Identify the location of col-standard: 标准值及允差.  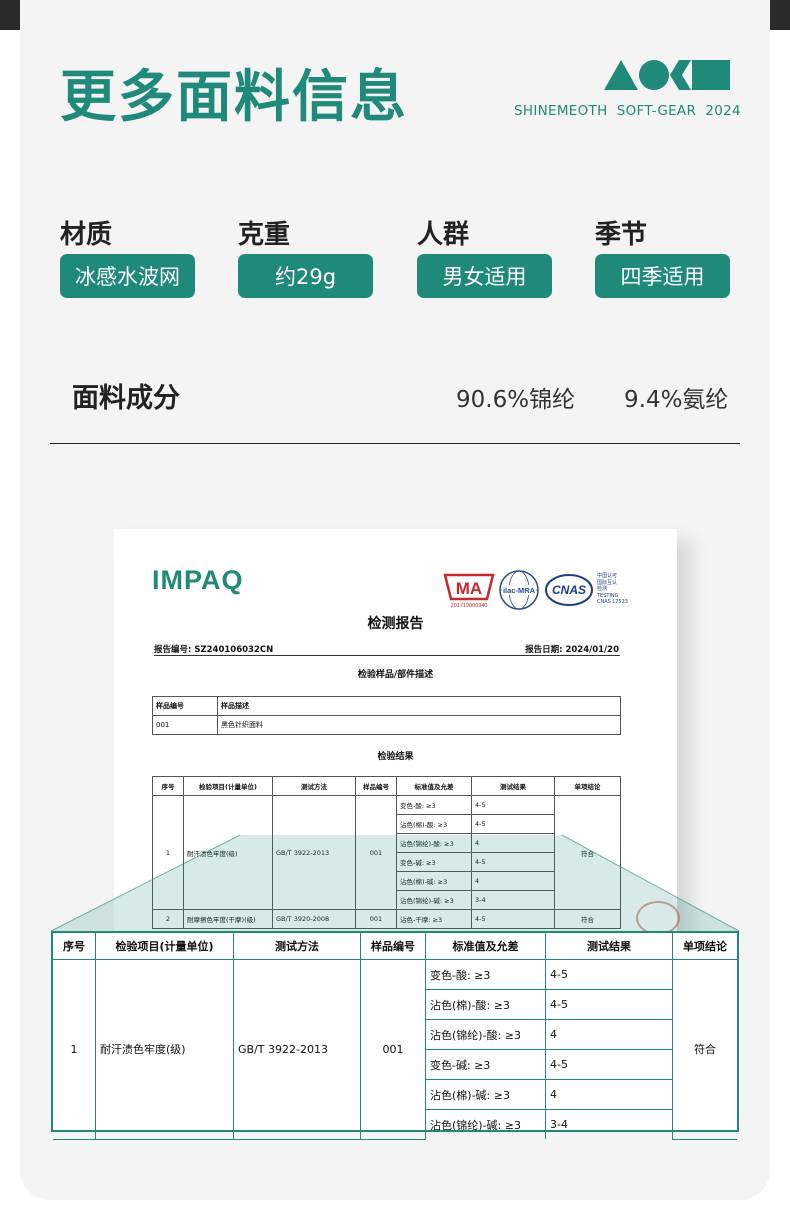
(434, 786).